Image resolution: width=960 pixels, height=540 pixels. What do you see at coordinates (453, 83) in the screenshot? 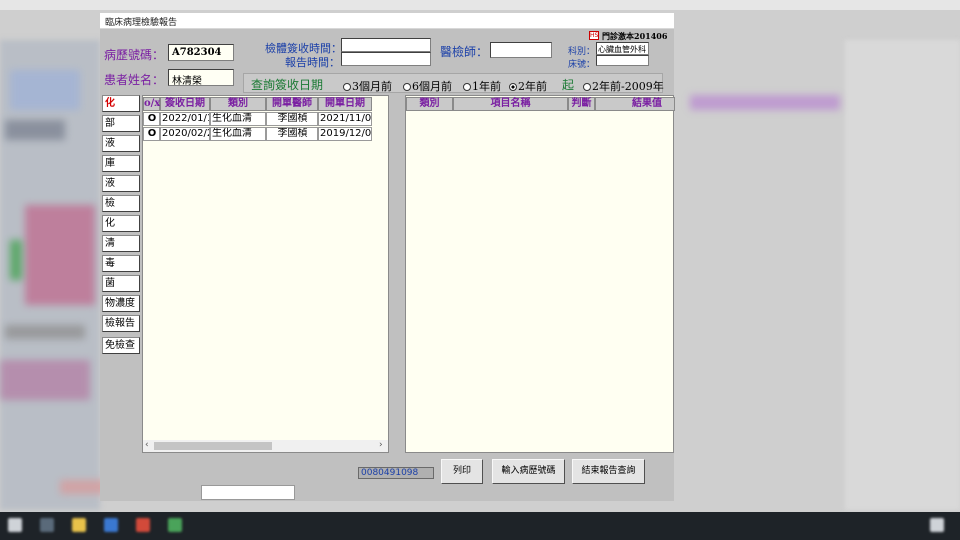
I see `query-date-panel: 查詢簽收日期 3個月前 6個月前 1年前 2年前 起 2年前-2009年` at bounding box center [453, 83].